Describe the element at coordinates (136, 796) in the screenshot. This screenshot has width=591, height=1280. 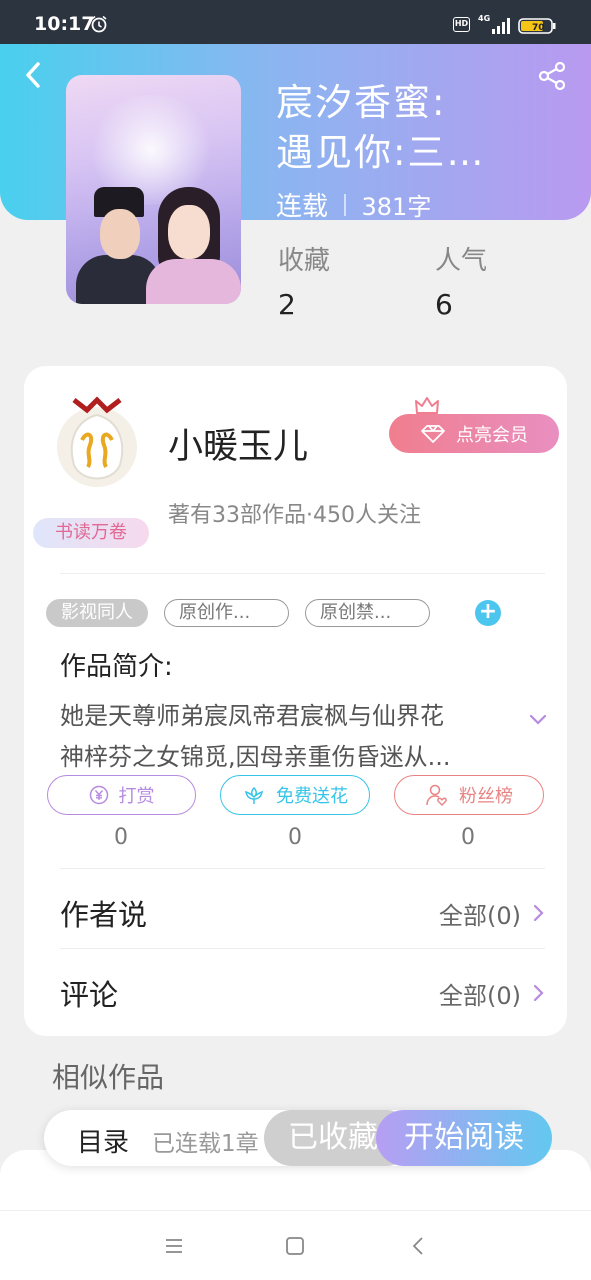
I see `tip-label: 打赏` at that location.